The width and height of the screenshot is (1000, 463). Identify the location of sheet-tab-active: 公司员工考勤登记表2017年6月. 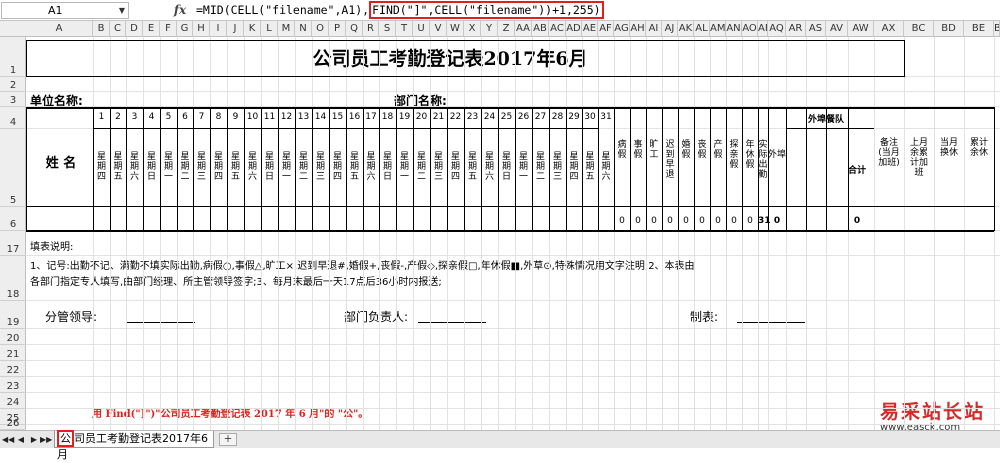
(134, 445).